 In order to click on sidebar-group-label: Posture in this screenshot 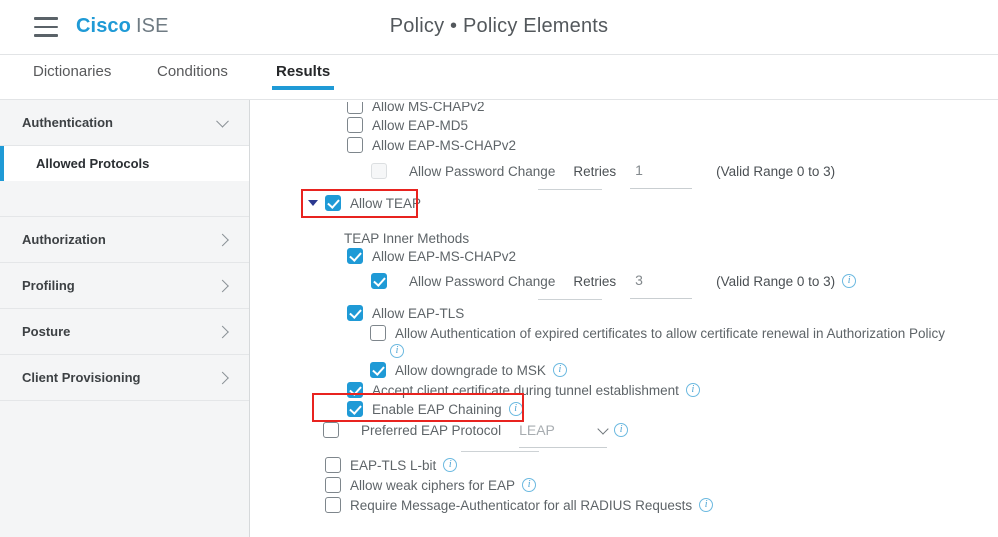, I will do `click(46, 331)`.